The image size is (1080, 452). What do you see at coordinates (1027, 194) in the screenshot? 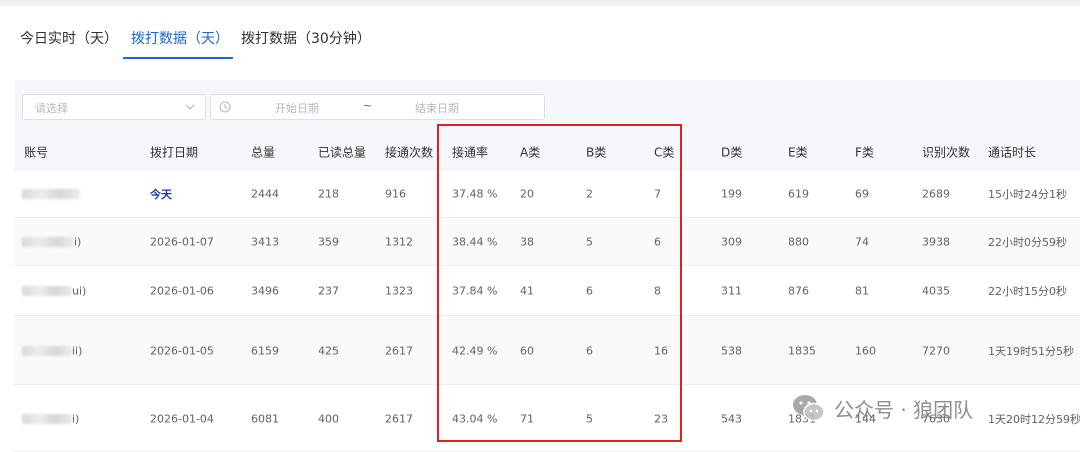
I see `cell-call-duration: 15小时24分1秒` at bounding box center [1027, 194].